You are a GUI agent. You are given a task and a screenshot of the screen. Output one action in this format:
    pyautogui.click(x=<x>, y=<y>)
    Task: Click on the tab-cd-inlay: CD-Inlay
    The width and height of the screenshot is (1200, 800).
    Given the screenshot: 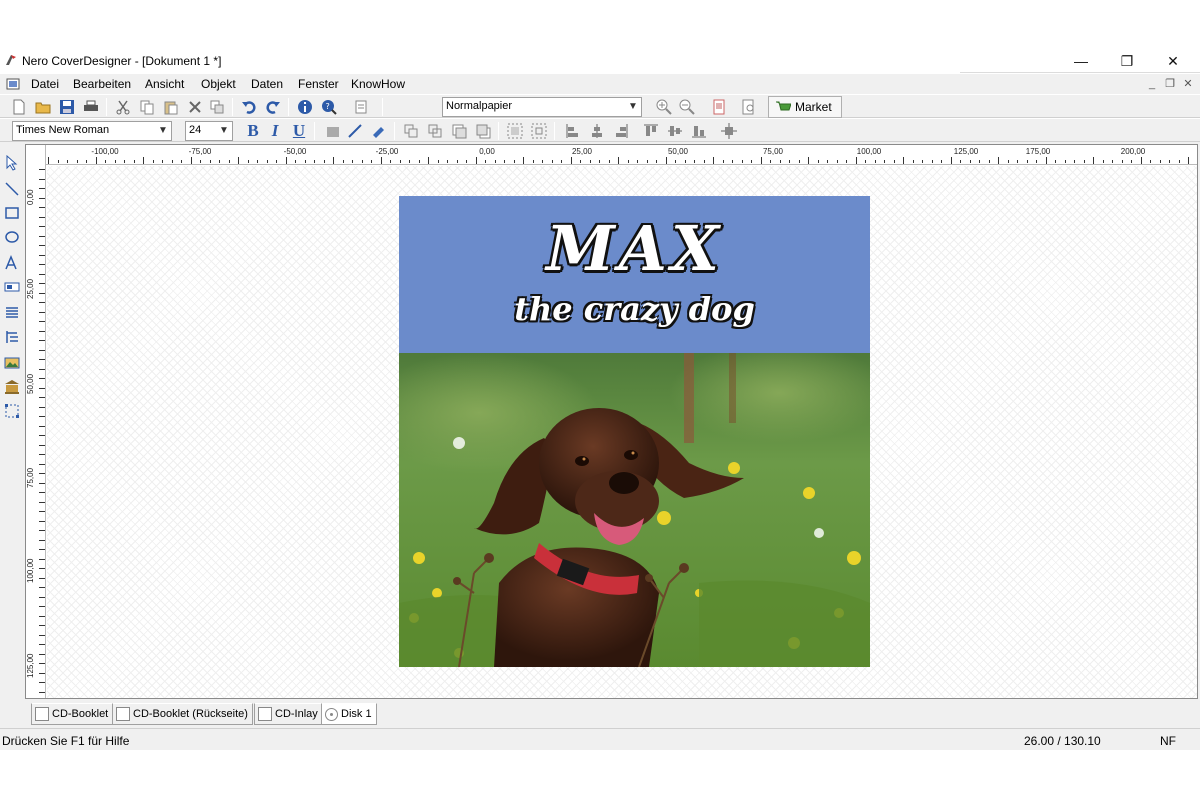 What is the action you would take?
    pyautogui.click(x=288, y=714)
    